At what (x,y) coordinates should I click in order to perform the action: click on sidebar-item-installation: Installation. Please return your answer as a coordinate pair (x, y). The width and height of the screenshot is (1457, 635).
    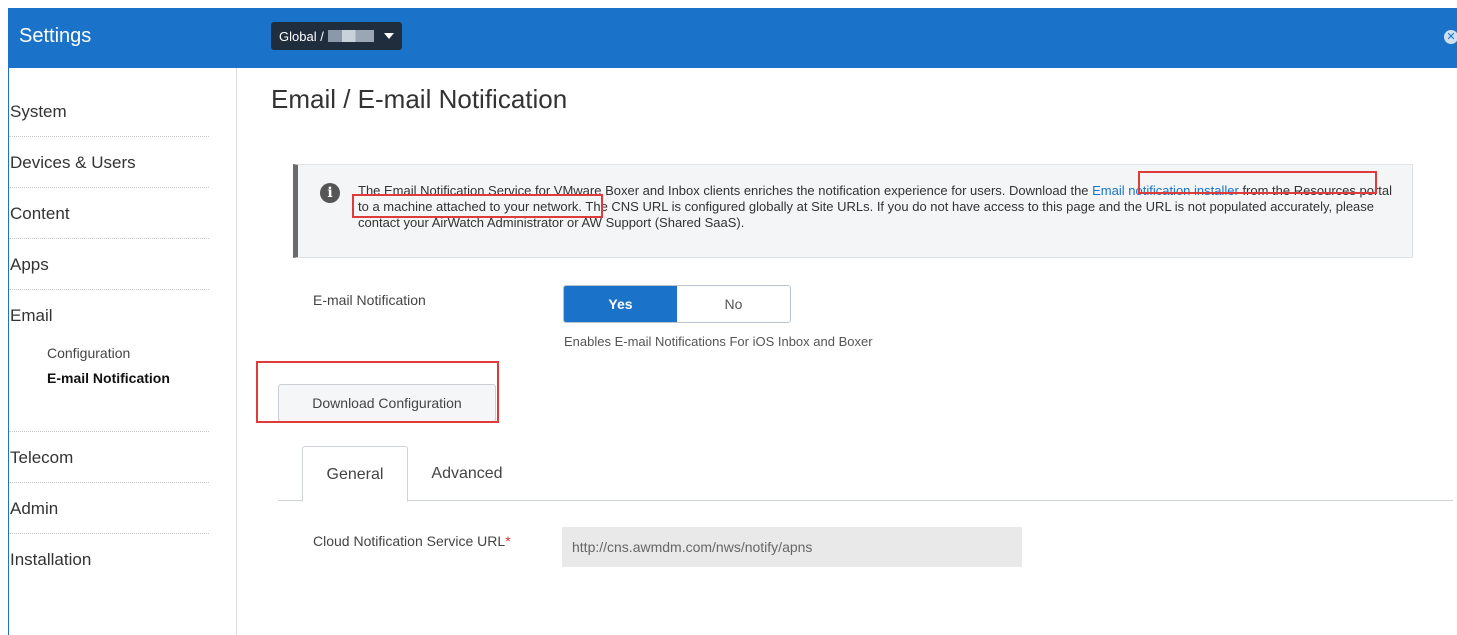
    Looking at the image, I should click on (109, 559).